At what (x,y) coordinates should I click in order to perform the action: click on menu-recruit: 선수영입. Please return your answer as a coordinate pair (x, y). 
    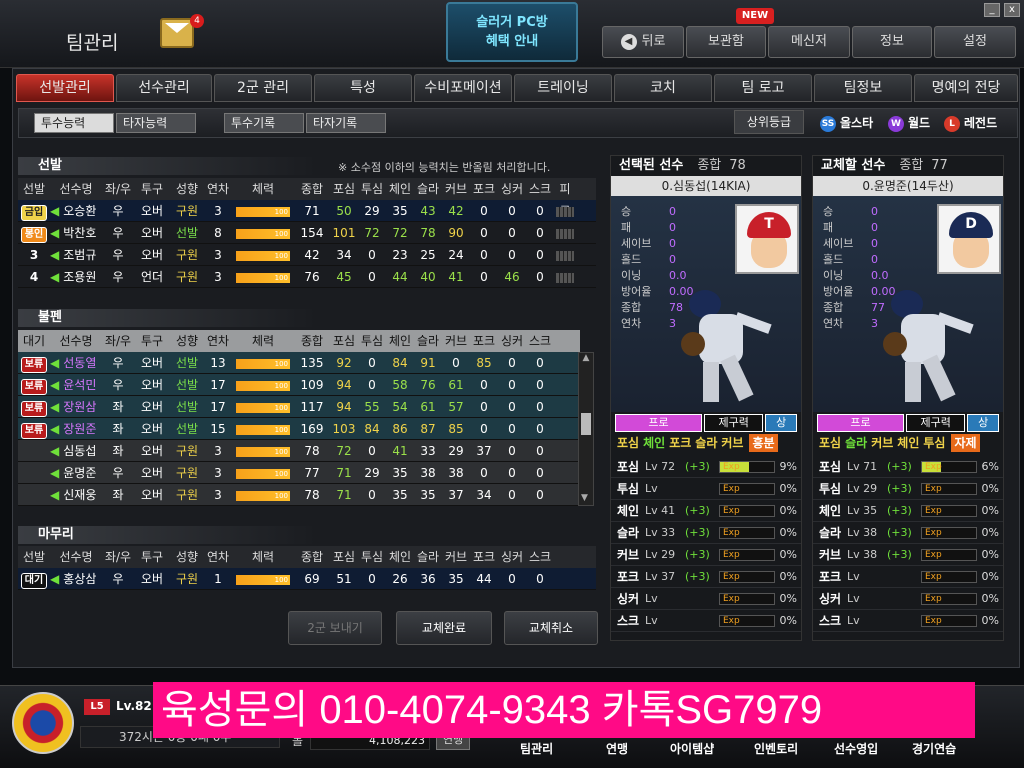
    Looking at the image, I should click on (856, 748).